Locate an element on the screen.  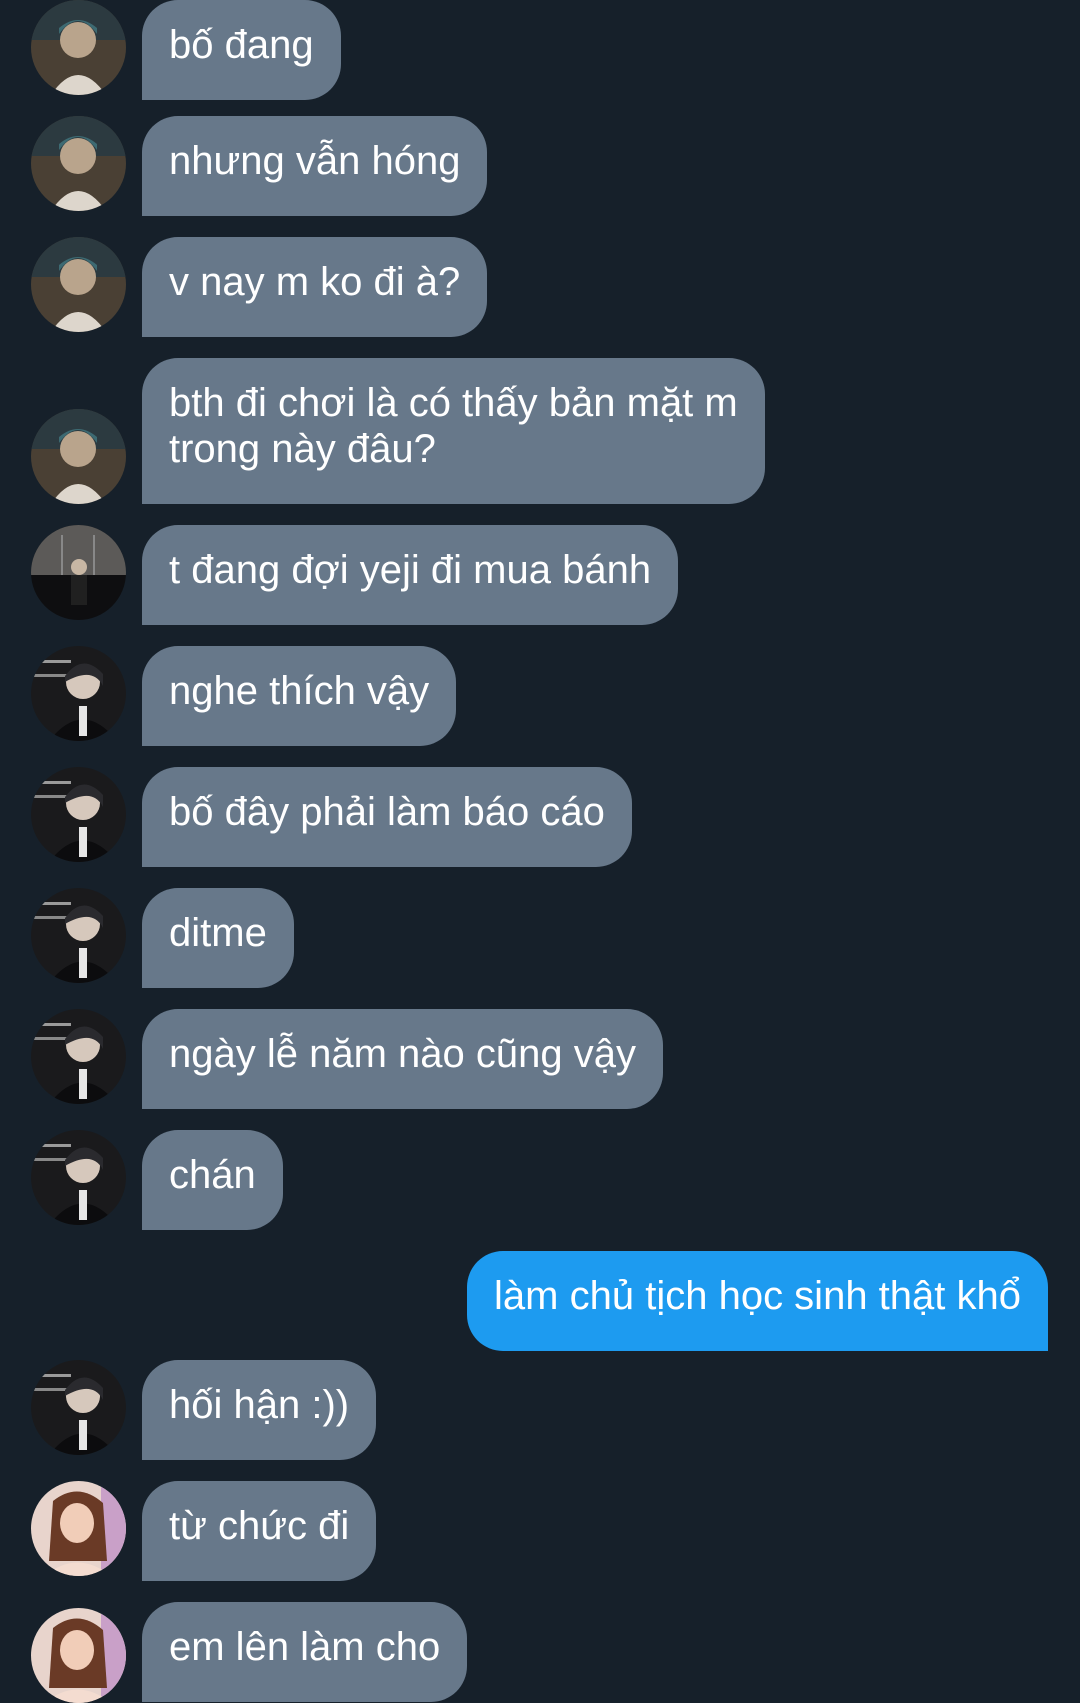
message-bubble: từ chức đi is located at coordinates (259, 1531).